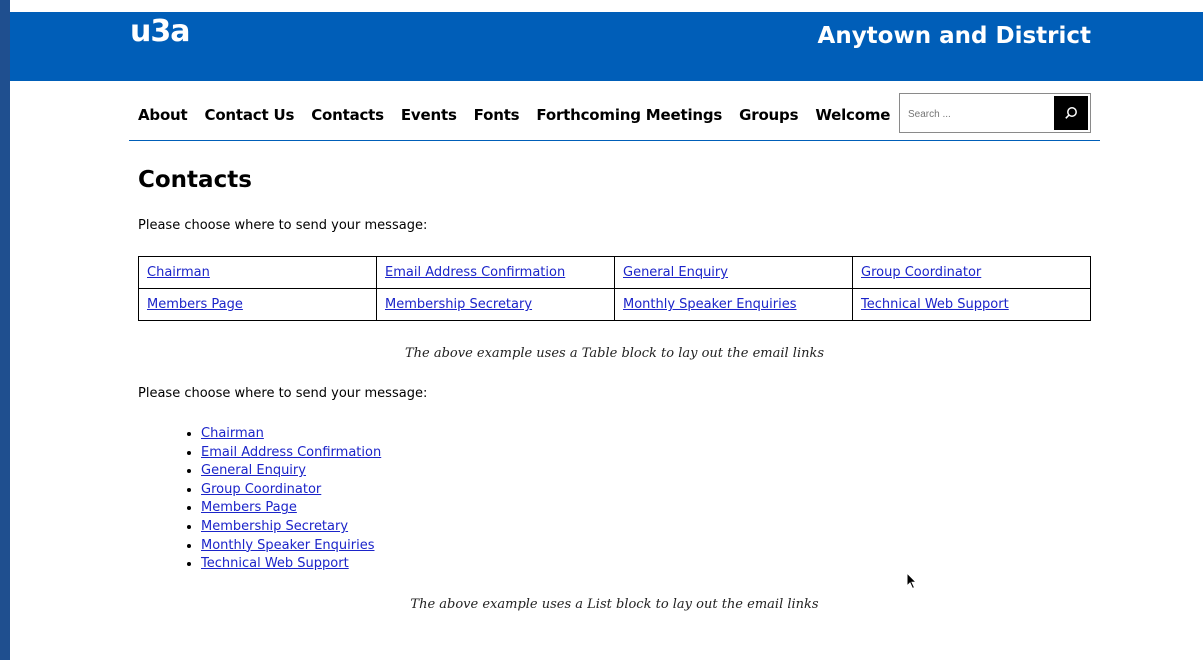 The image size is (1203, 660). Describe the element at coordinates (178, 272) in the screenshot. I see `contact-link-chairman: Chairman` at that location.